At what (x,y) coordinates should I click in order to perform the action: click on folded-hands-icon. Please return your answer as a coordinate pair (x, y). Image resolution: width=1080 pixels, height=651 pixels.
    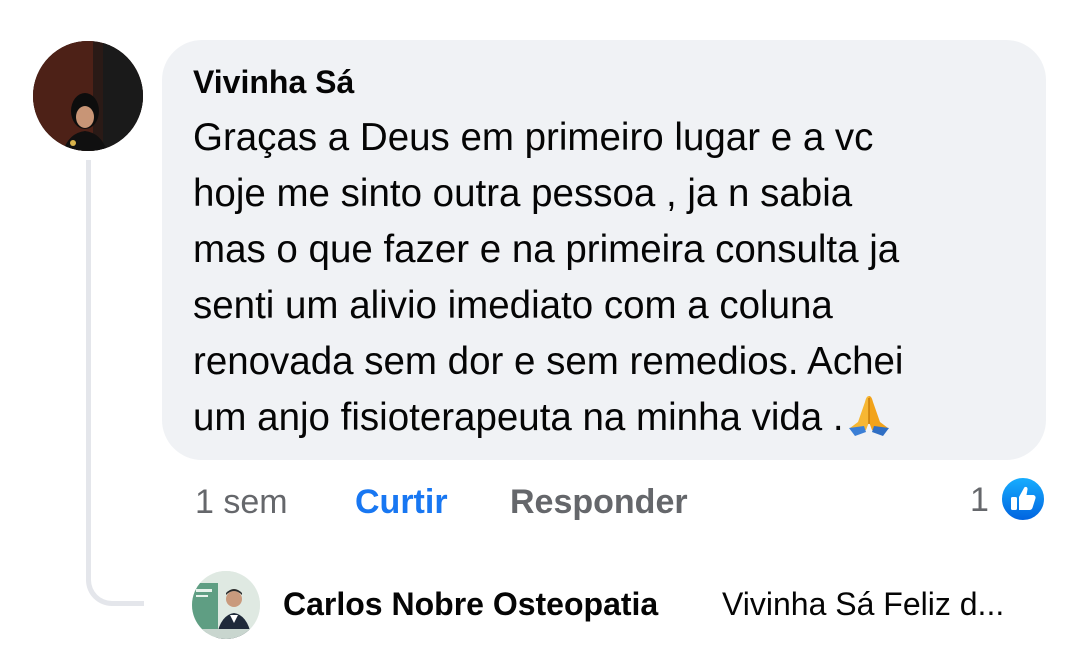
    Looking at the image, I should click on (869, 422).